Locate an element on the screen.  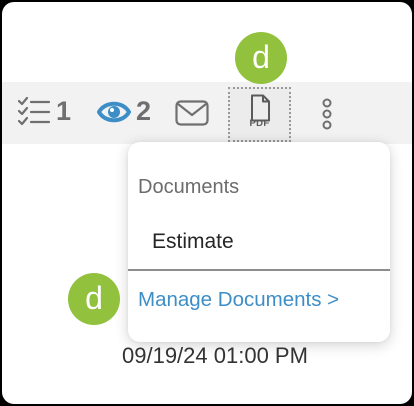
watchers-button: 2 is located at coordinates (124, 111).